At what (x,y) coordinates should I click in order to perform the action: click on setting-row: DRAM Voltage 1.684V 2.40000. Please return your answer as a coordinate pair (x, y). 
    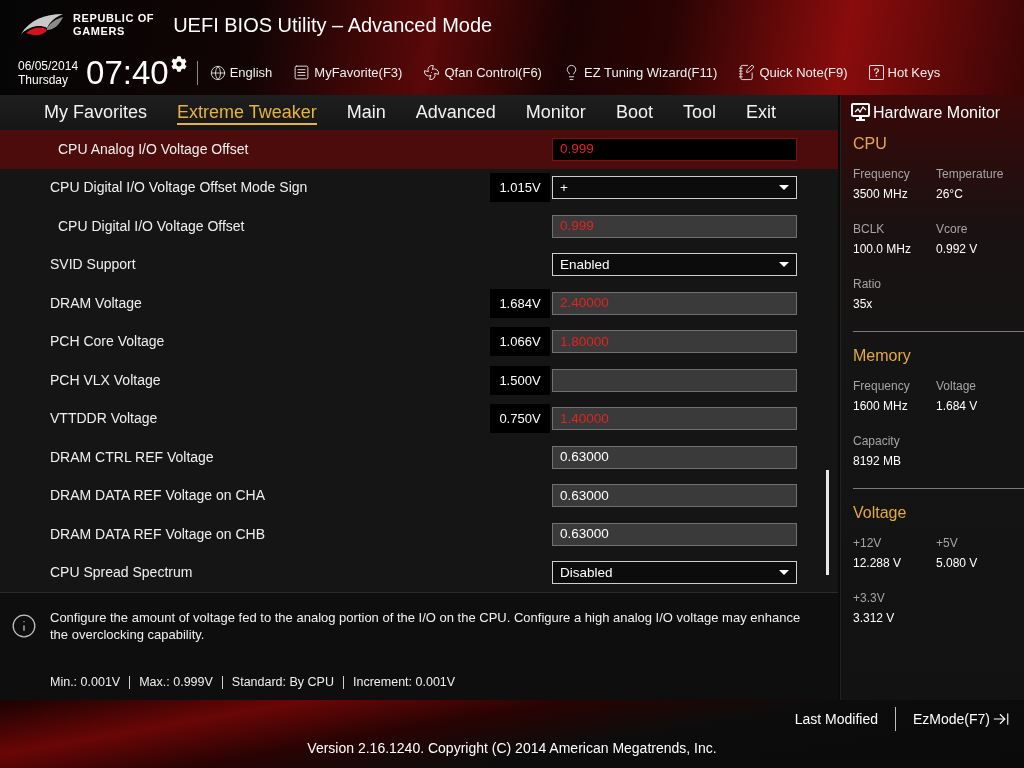
    Looking at the image, I should click on (419, 303).